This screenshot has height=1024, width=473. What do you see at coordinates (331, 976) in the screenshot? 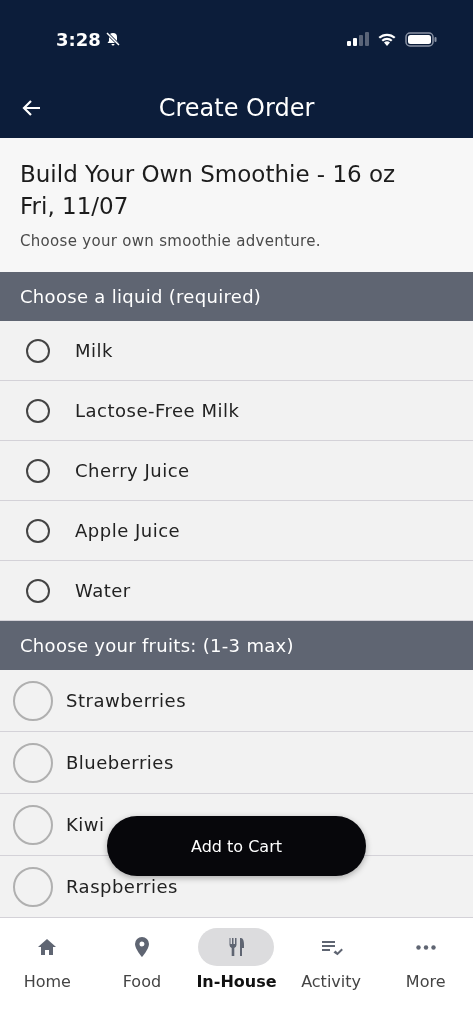
I see `nav-tab: Activity` at bounding box center [331, 976].